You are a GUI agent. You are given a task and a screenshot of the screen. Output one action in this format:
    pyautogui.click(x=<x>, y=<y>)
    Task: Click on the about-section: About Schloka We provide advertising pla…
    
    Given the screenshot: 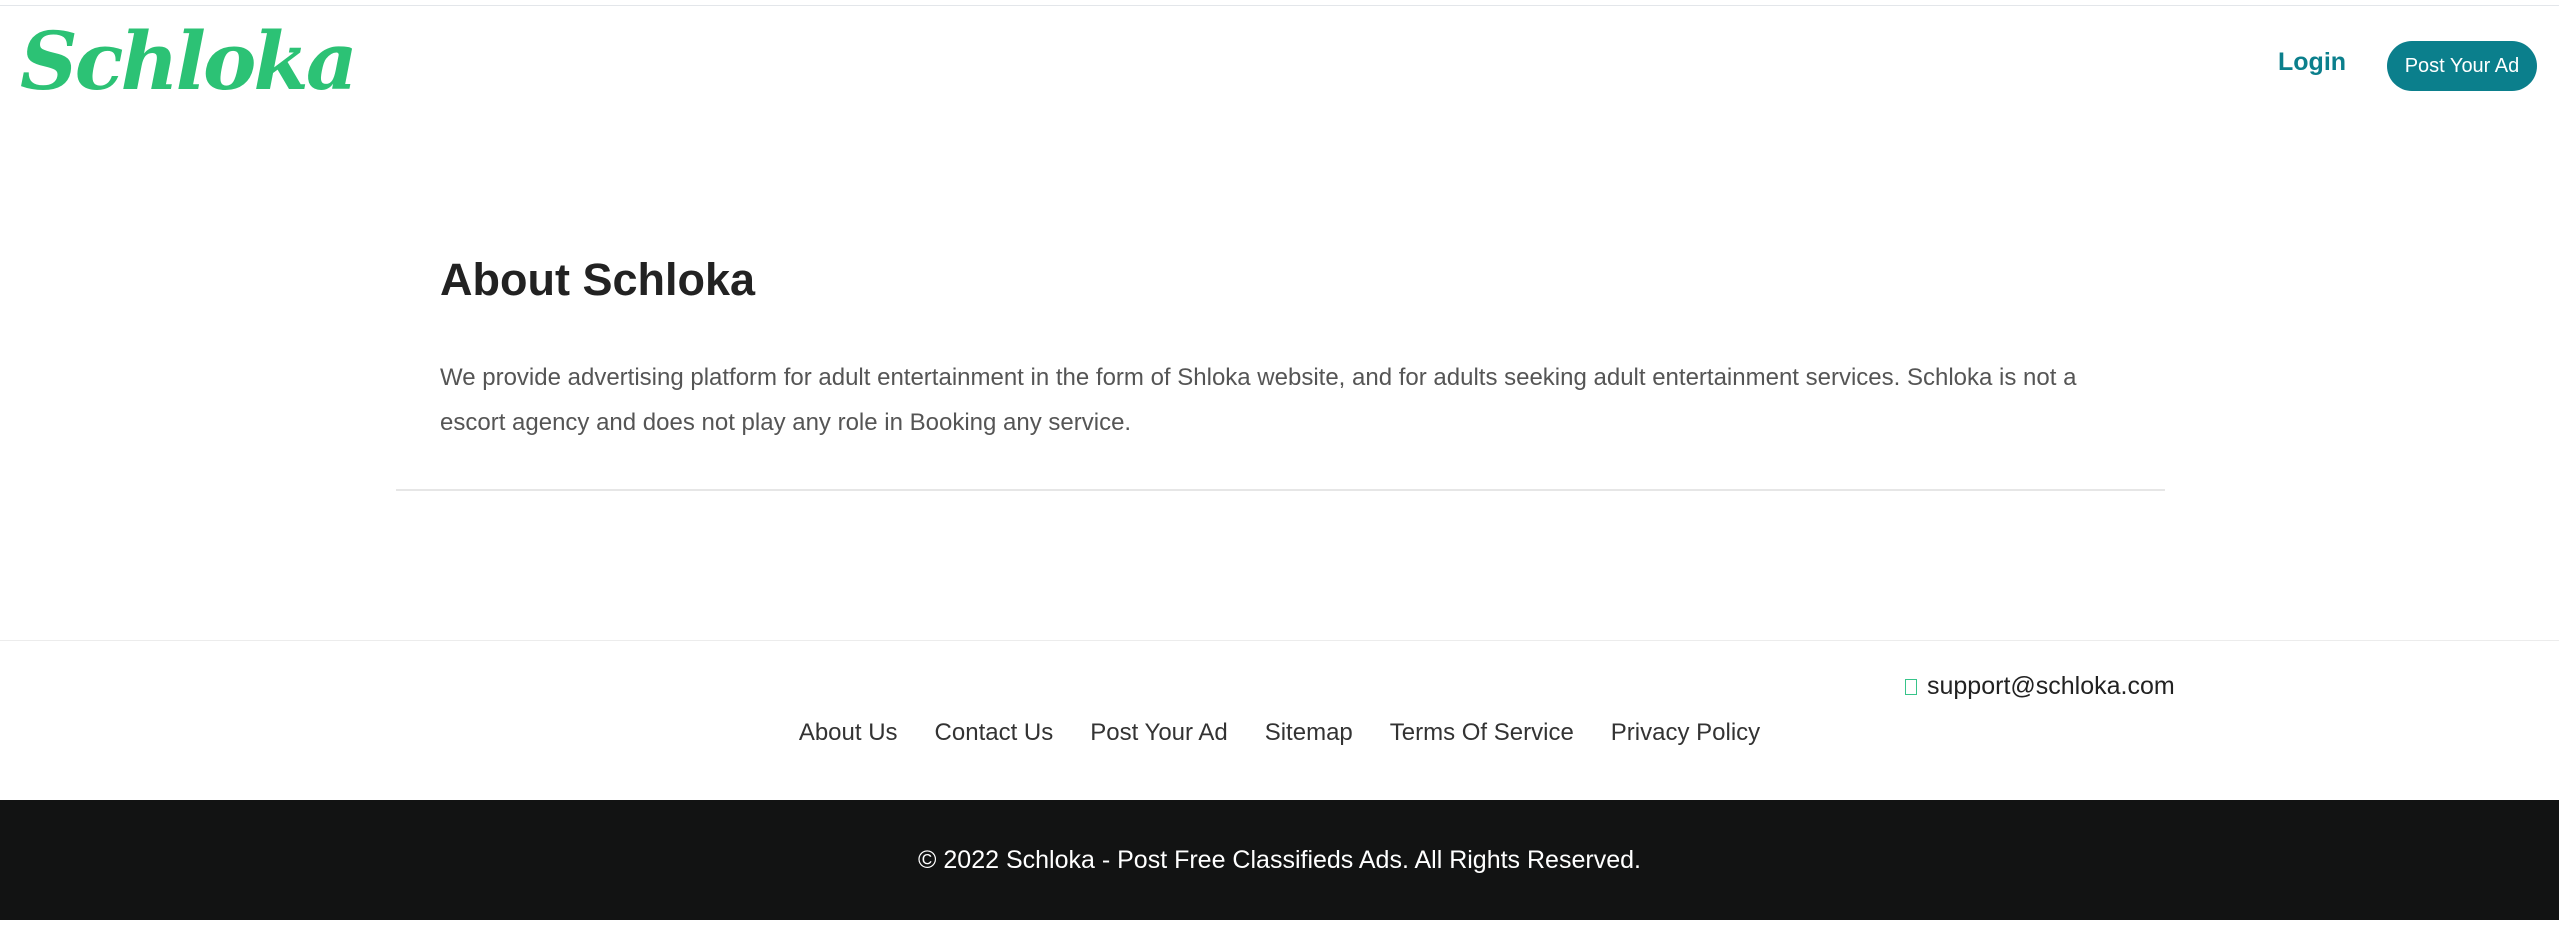 What is the action you would take?
    pyautogui.click(x=1260, y=343)
    